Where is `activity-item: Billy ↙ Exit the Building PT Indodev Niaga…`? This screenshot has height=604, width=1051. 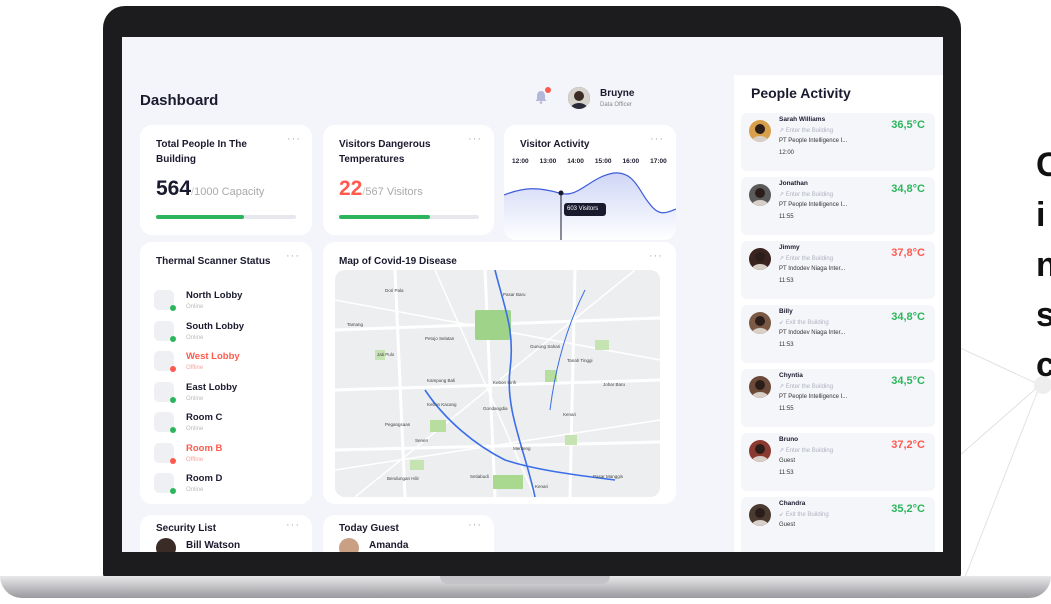
activity-item: Billy ↙ Exit the Building PT Indodev Niaga… is located at coordinates (838, 334).